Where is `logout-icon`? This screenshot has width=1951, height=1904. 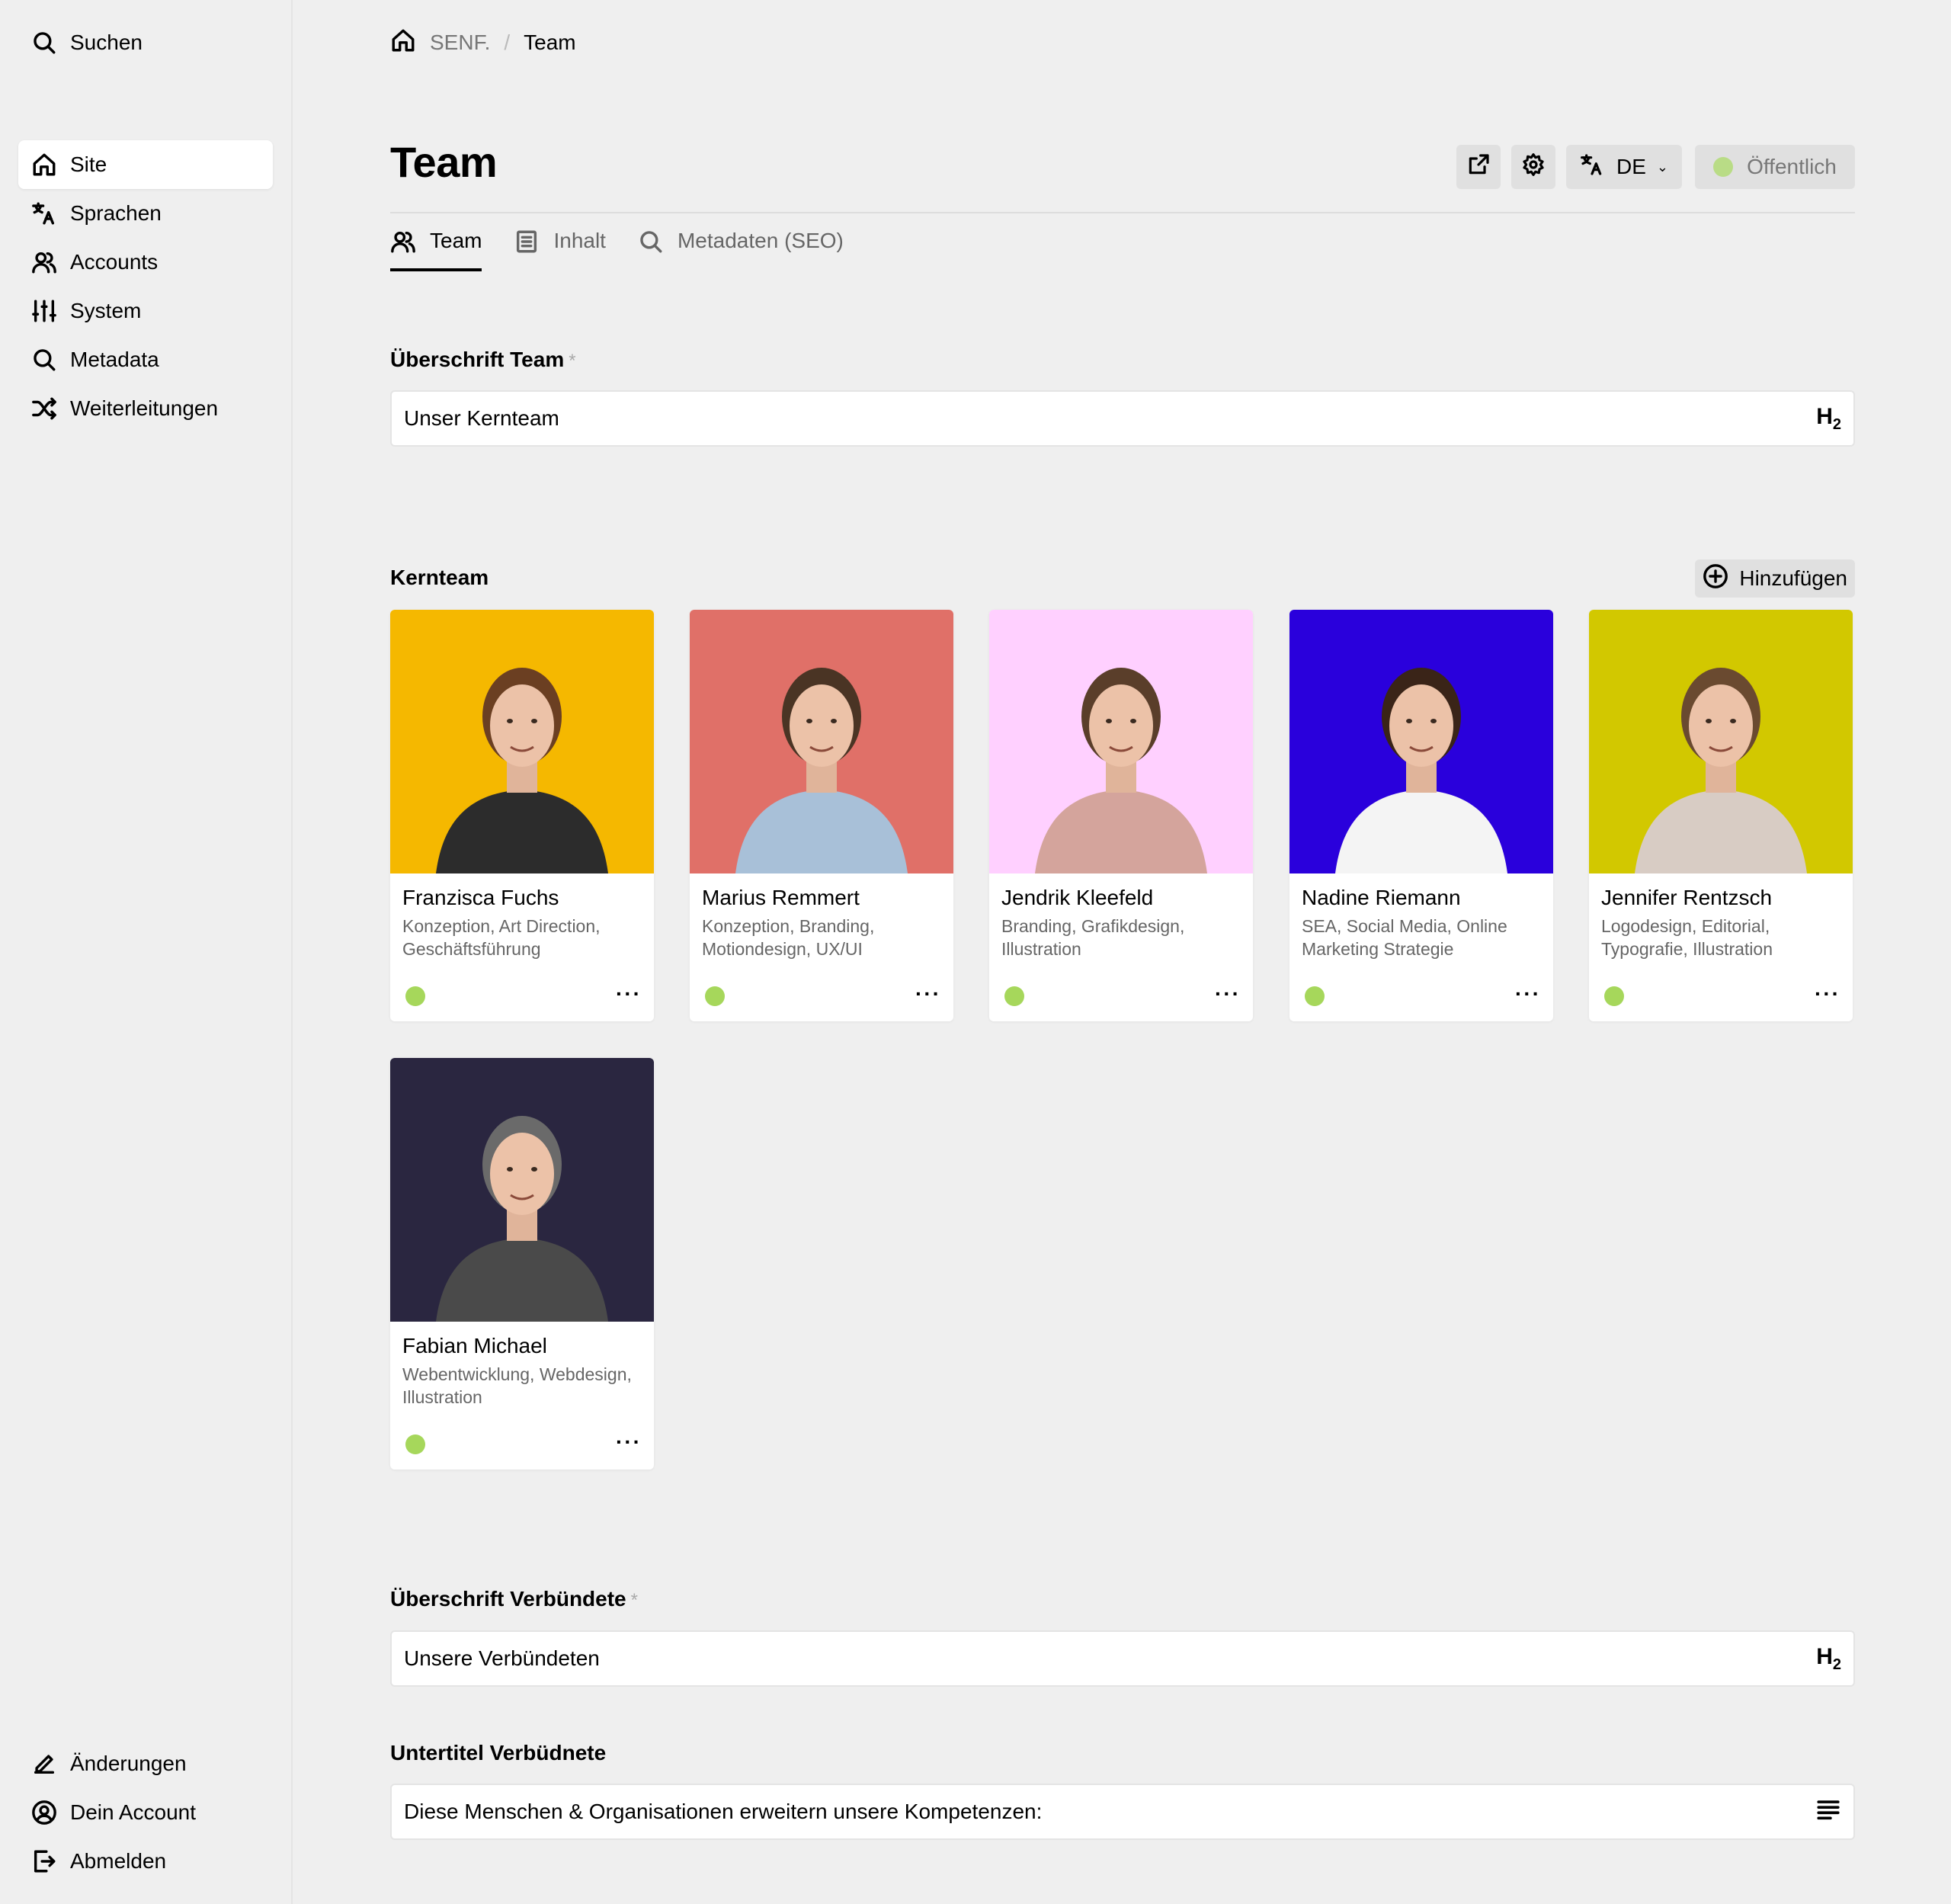 logout-icon is located at coordinates (44, 1862).